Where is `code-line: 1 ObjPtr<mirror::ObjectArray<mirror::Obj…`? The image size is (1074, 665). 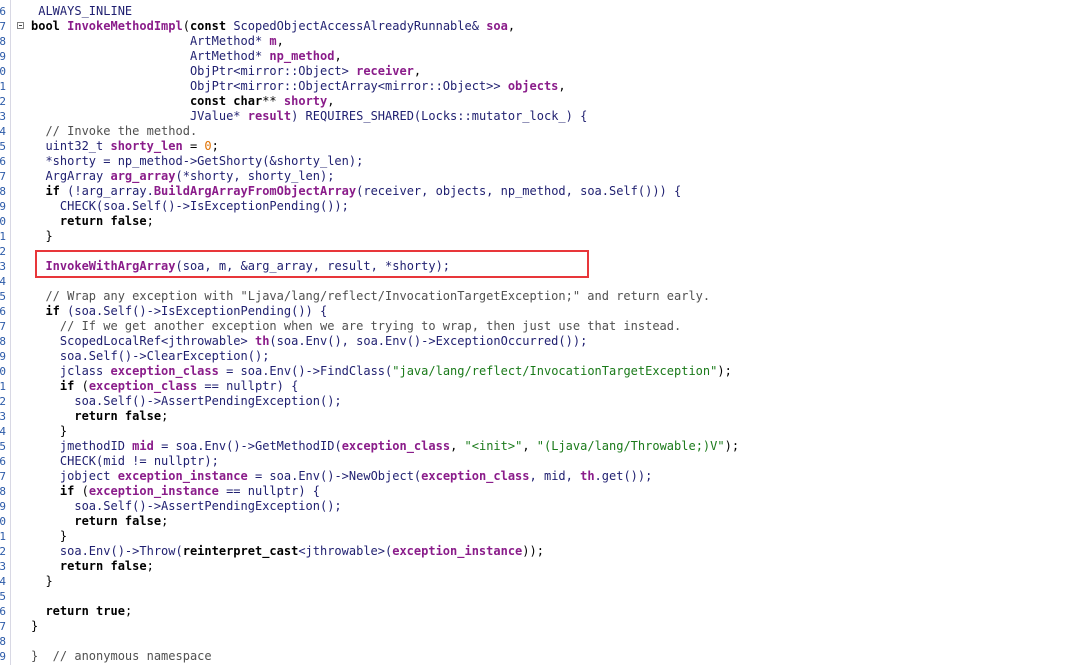 code-line: 1 ObjPtr<mirror::ObjectArray<mirror::Obj… is located at coordinates (537, 86).